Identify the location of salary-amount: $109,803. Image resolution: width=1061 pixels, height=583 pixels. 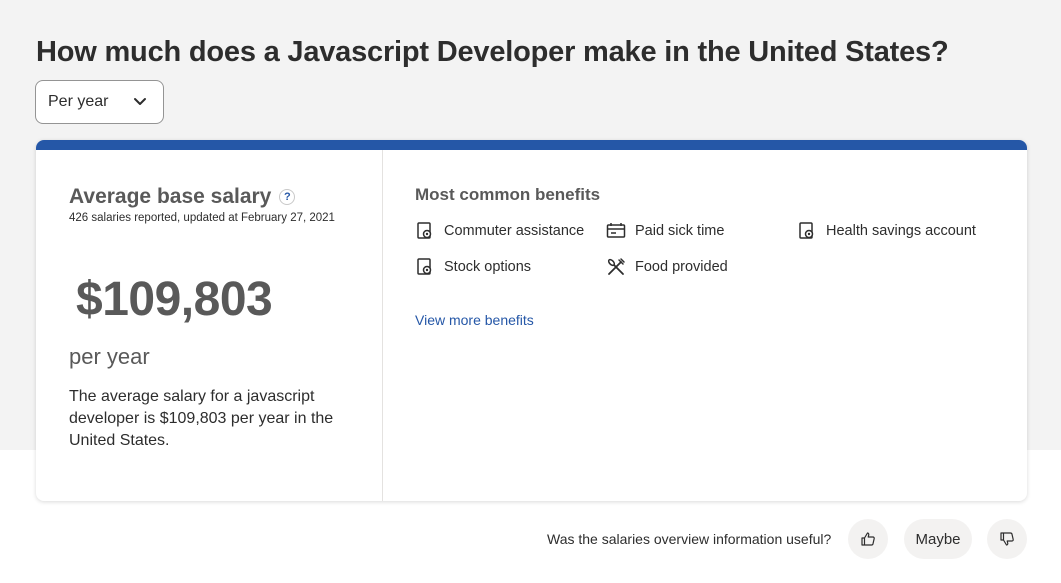
(174, 299).